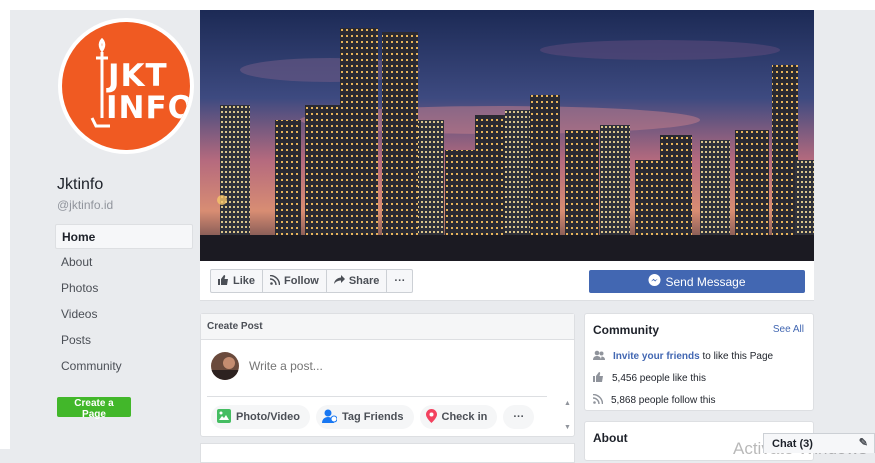  I want to click on tag-friends-label: Tag Friends, so click(372, 417).